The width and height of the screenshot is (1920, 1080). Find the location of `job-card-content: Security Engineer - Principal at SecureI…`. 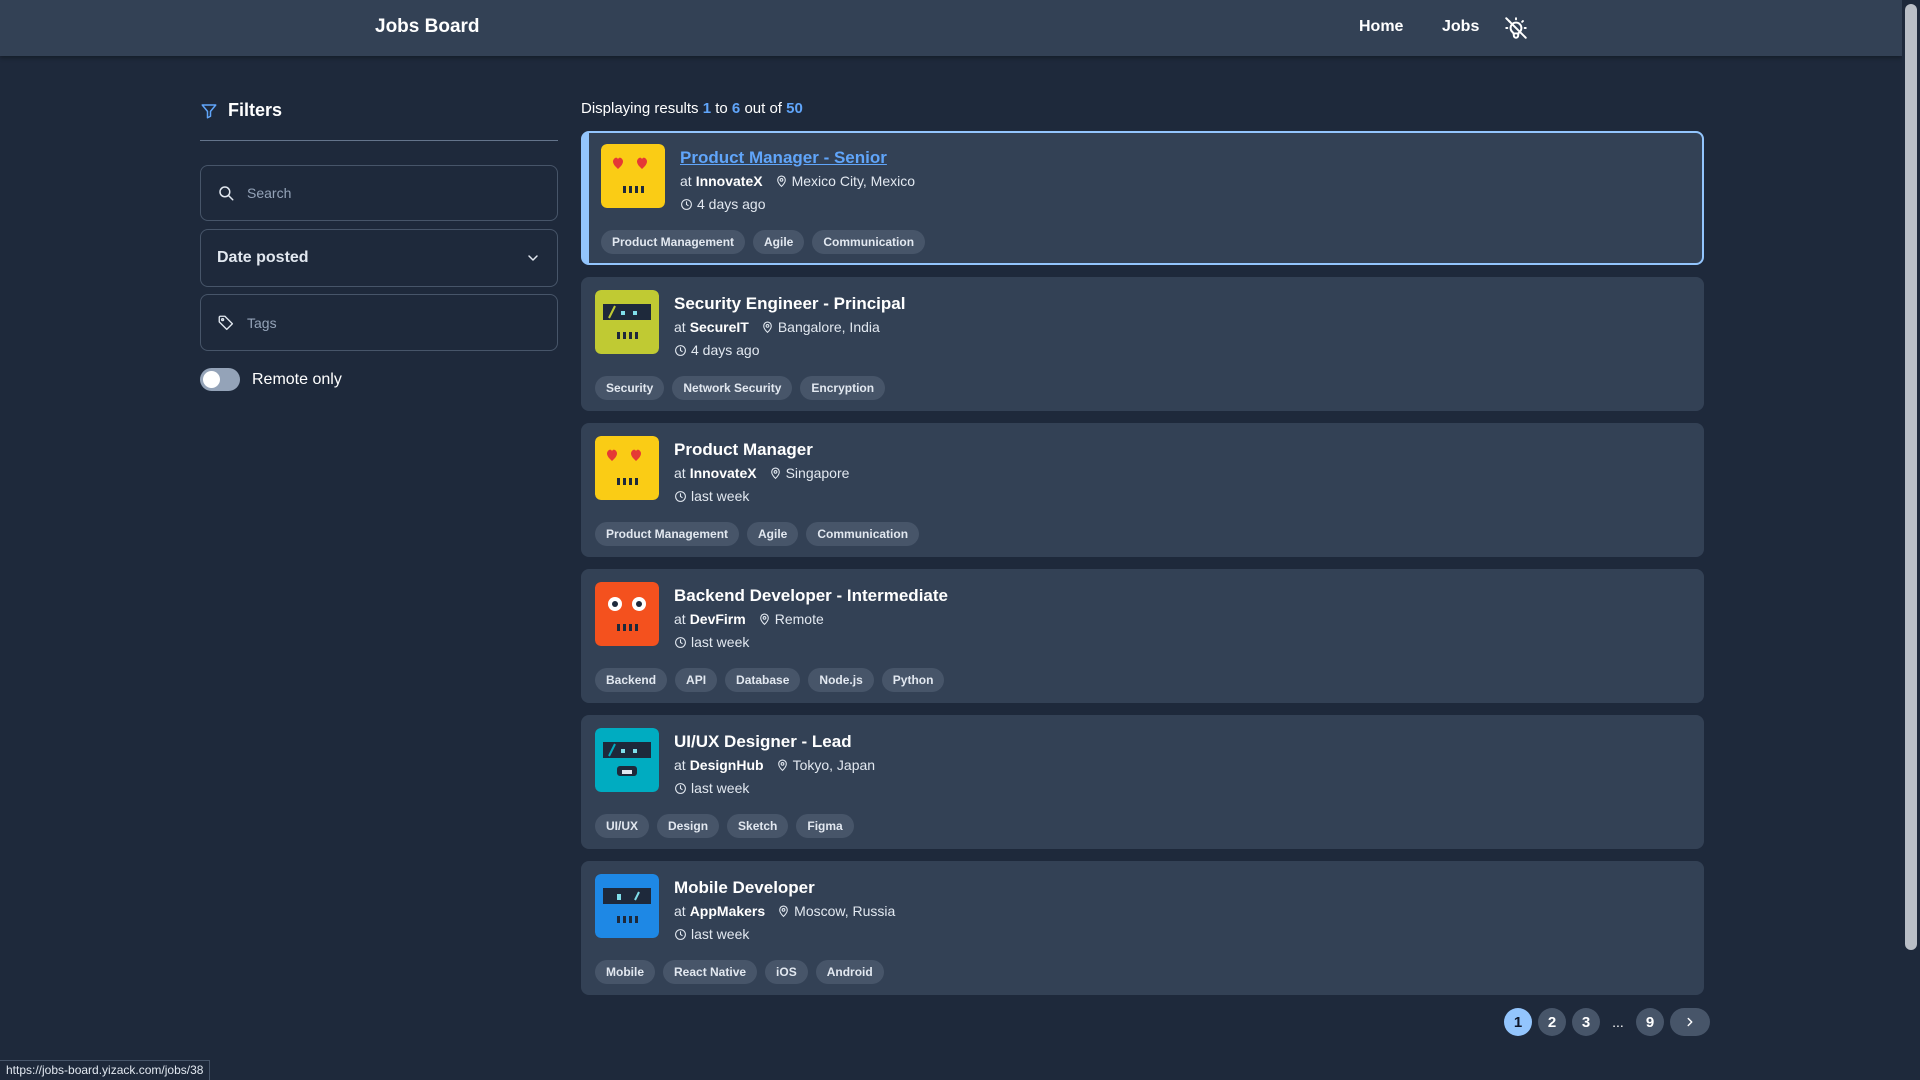

job-card-content: Security Engineer - Principal at SecureI… is located at coordinates (1142, 350).